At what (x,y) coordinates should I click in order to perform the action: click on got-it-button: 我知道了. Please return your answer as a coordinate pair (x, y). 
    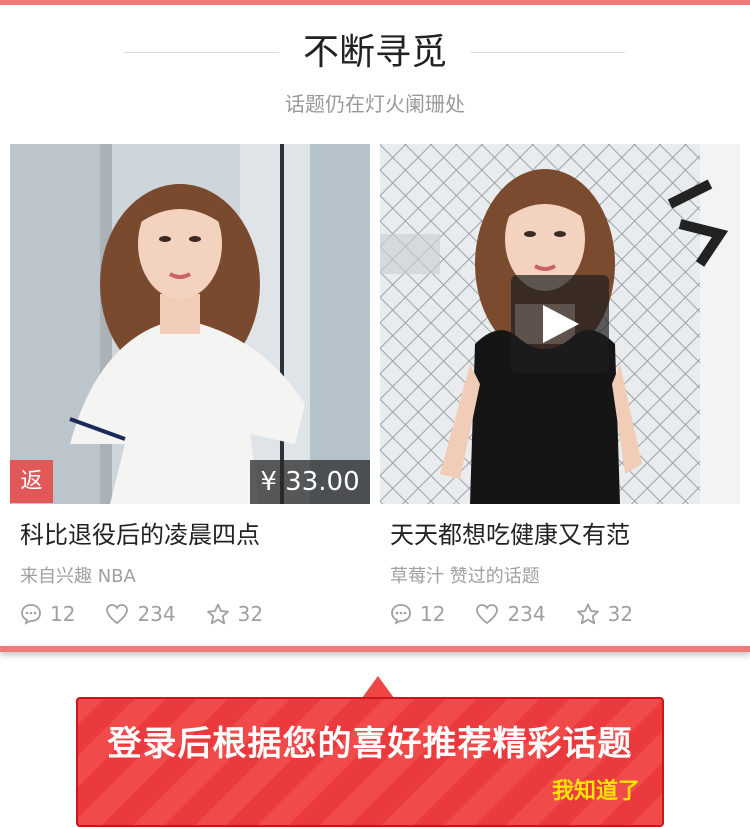
    Looking at the image, I should click on (596, 792).